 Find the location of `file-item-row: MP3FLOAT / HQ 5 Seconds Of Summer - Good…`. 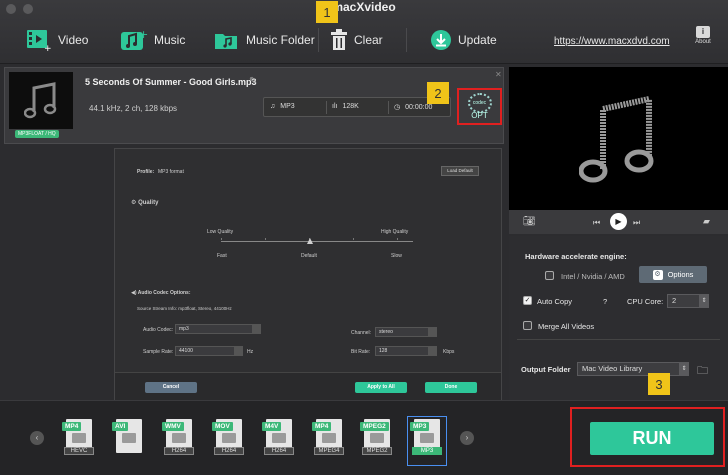

file-item-row: MP3FLOAT / HQ 5 Seconds Of Summer - Good… is located at coordinates (254, 105).